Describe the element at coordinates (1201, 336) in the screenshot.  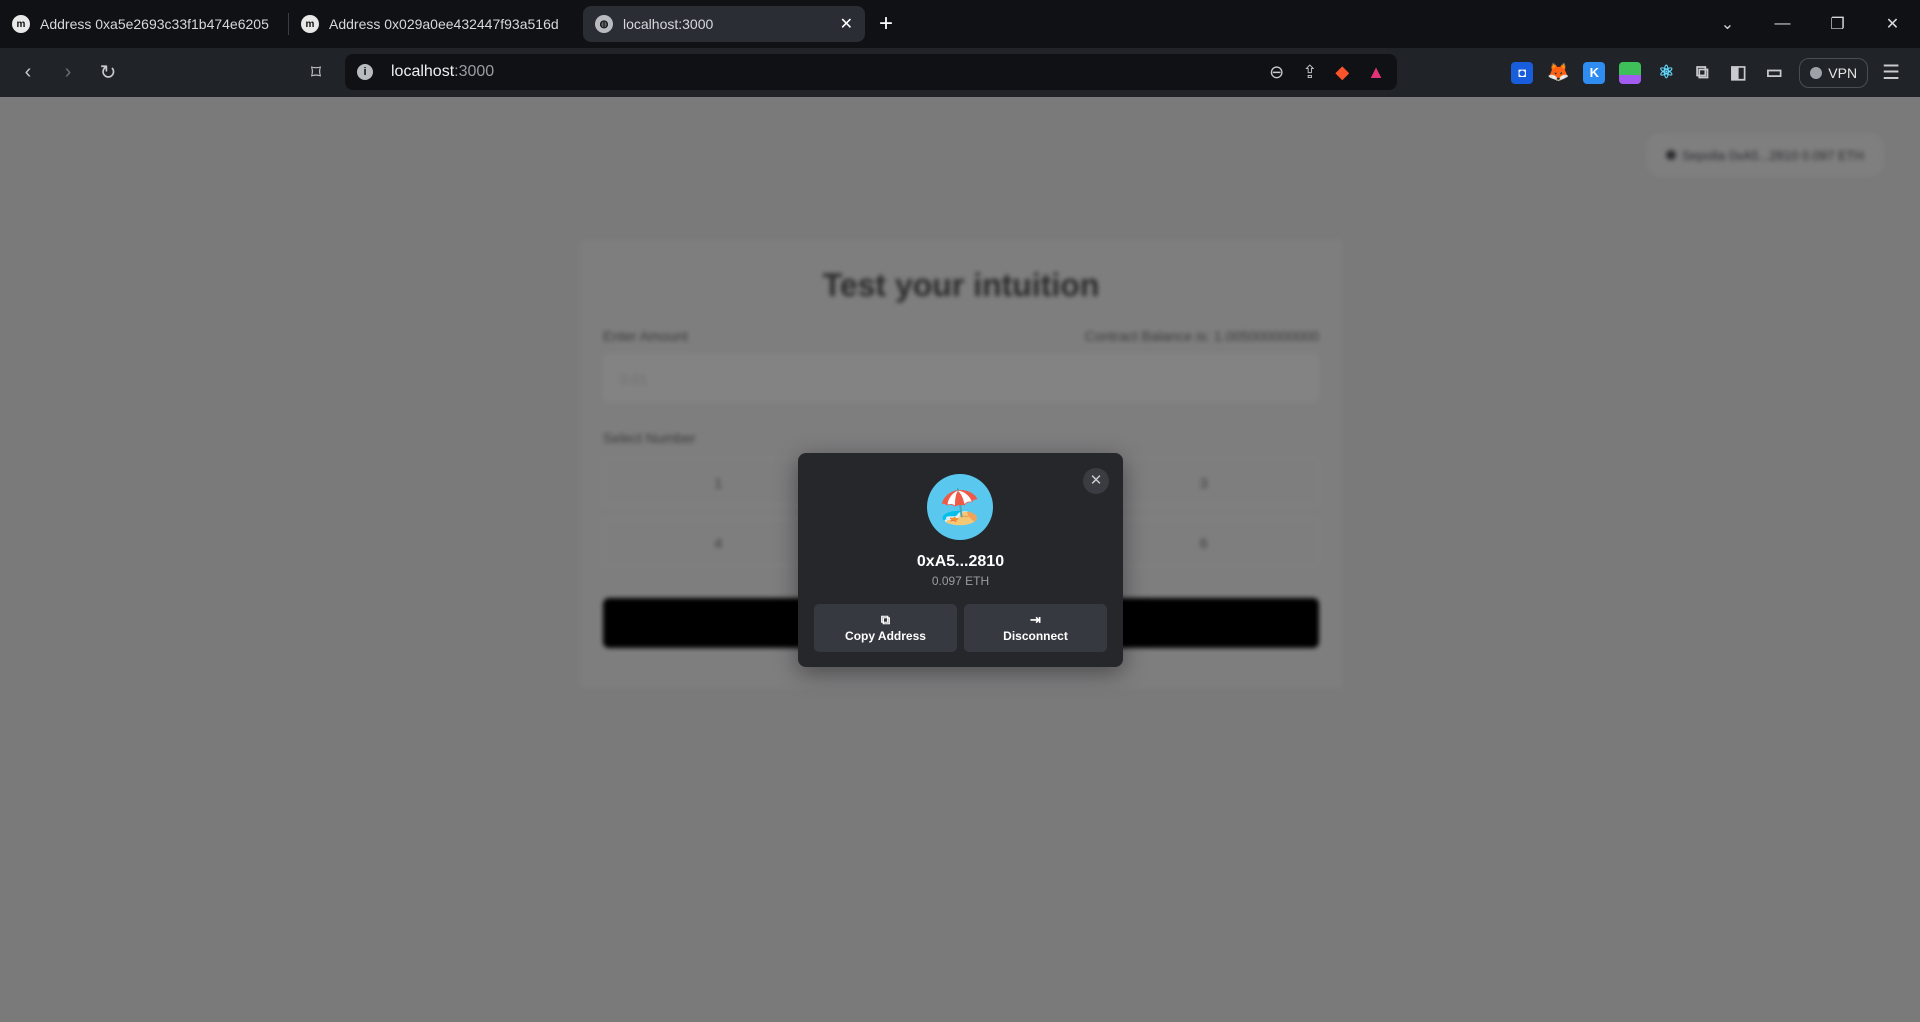
I see `contract-balance: Contract Balance is: 1.005000000000` at that location.